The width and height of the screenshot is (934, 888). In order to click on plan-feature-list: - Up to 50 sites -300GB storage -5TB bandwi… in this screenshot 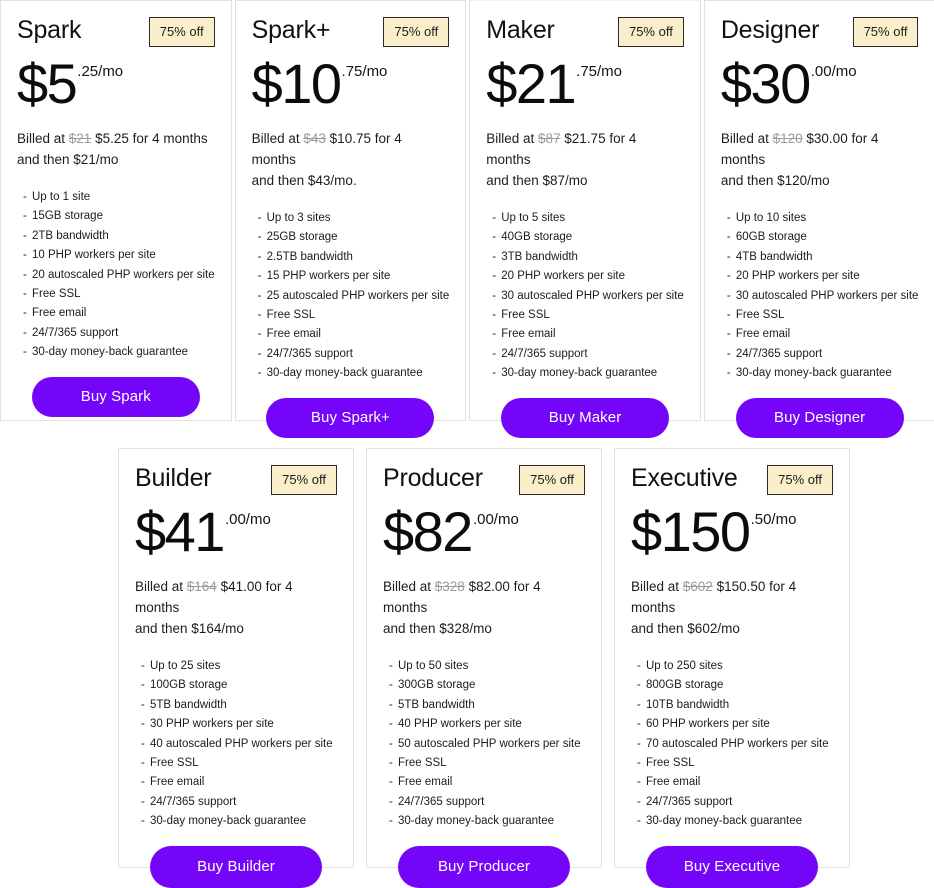, I will do `click(484, 744)`.